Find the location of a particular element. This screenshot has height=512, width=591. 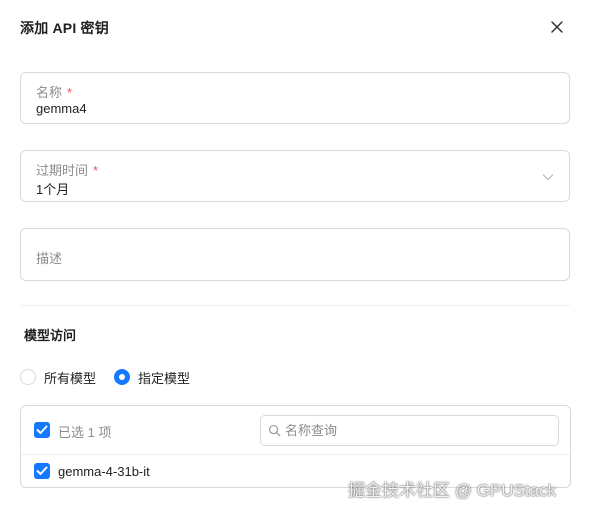

section-divider is located at coordinates (295, 305).